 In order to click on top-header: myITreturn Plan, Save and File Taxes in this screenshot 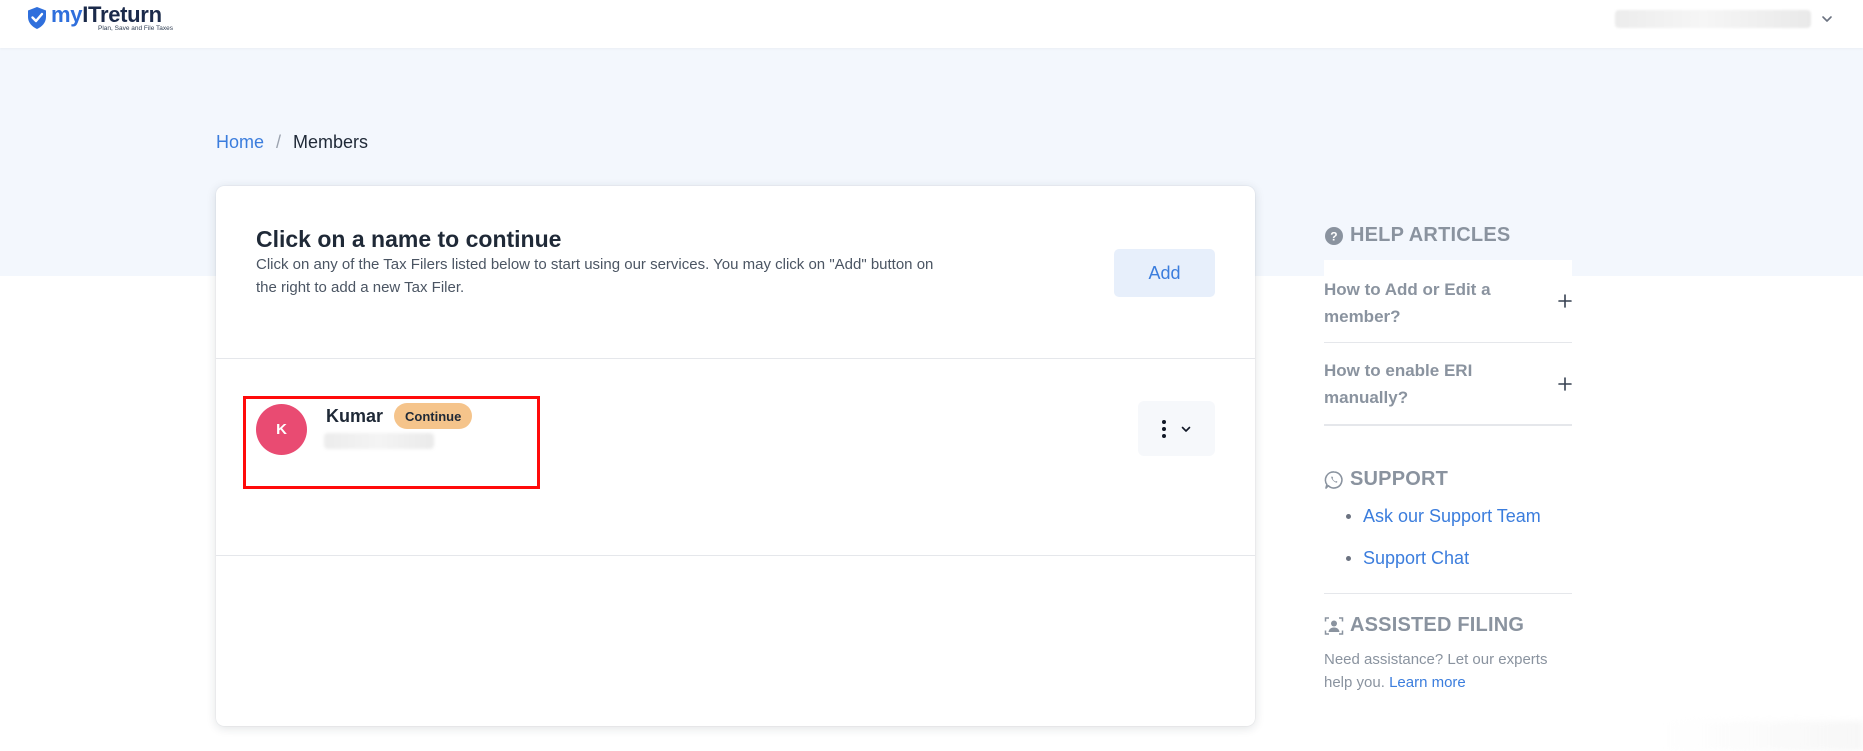, I will do `click(931, 24)`.